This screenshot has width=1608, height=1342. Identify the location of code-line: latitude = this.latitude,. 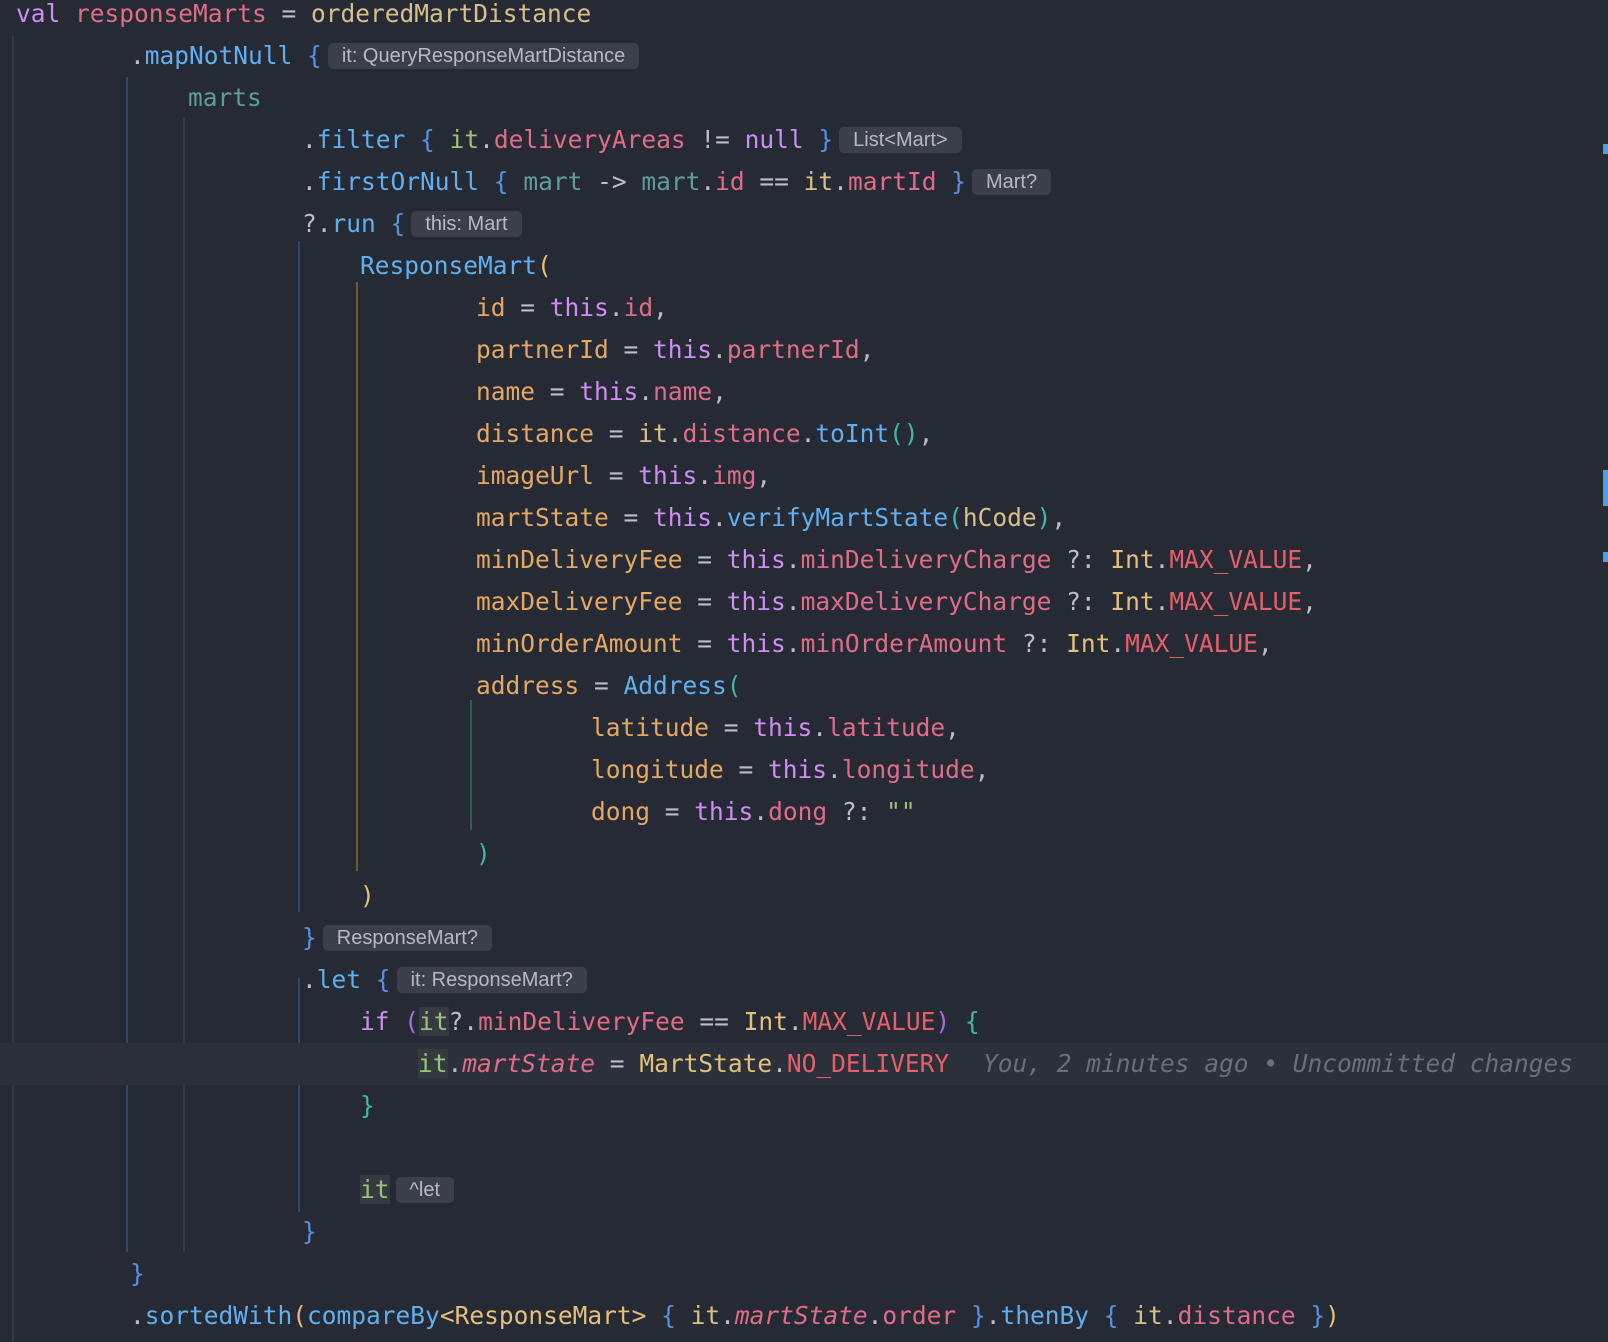
(804, 728).